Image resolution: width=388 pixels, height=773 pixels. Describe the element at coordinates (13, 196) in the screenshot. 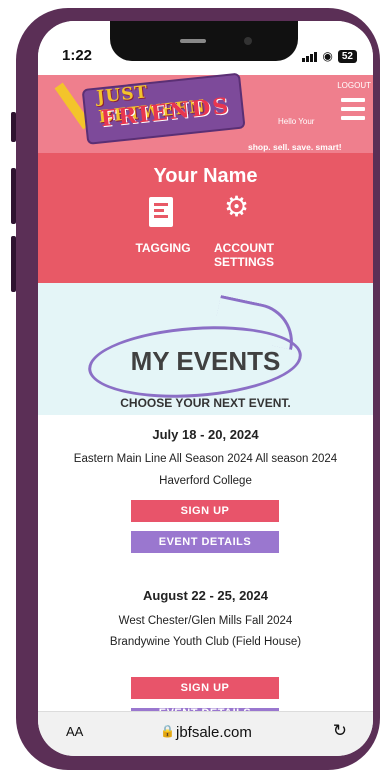

I see `volume-up-button` at that location.